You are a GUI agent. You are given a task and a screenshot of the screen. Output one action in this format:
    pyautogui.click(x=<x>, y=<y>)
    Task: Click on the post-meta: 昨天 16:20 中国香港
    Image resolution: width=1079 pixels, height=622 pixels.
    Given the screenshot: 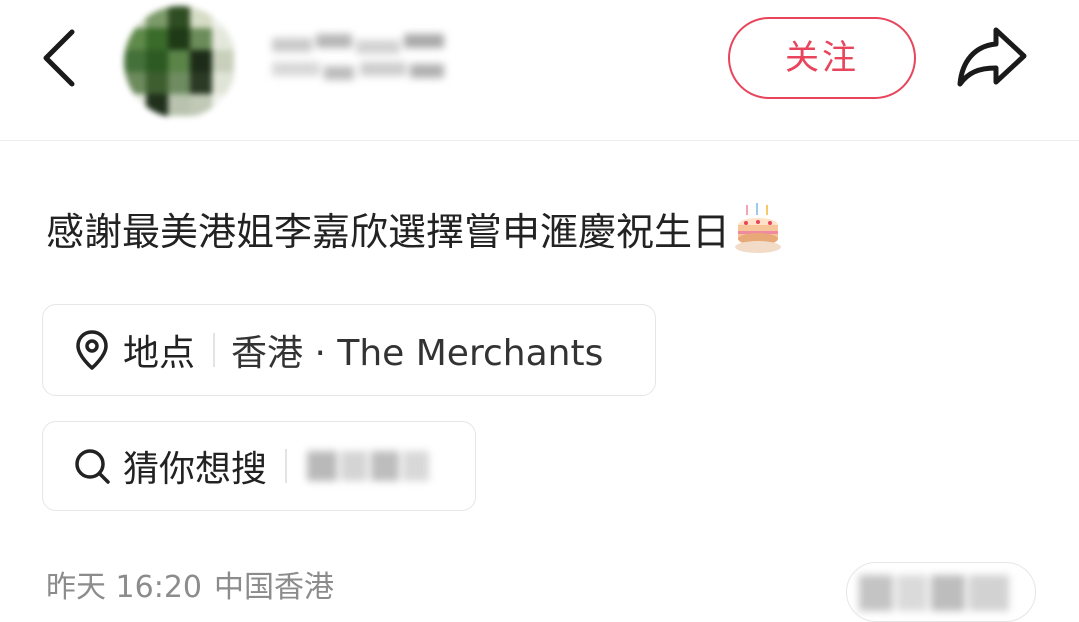 What is the action you would take?
    pyautogui.click(x=190, y=584)
    